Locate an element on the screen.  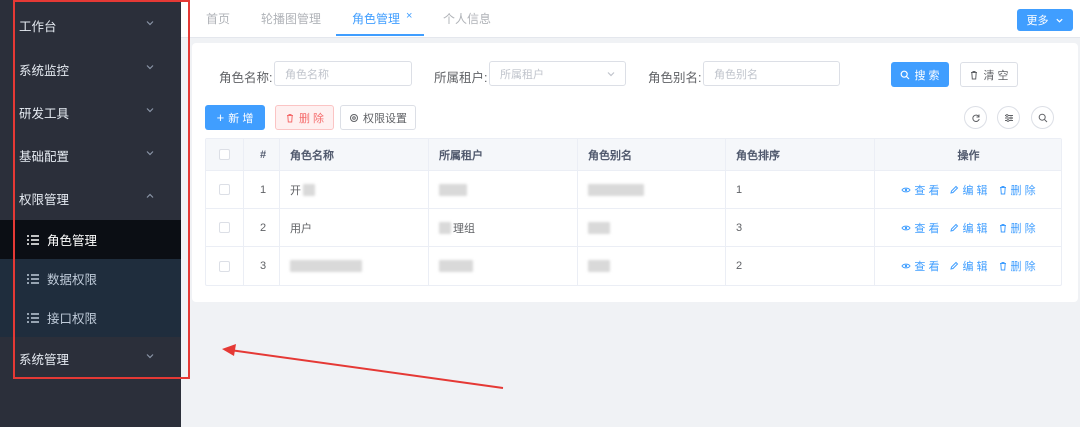
sidebar-item-basic-config: 基础配置 is located at coordinates (90, 155).